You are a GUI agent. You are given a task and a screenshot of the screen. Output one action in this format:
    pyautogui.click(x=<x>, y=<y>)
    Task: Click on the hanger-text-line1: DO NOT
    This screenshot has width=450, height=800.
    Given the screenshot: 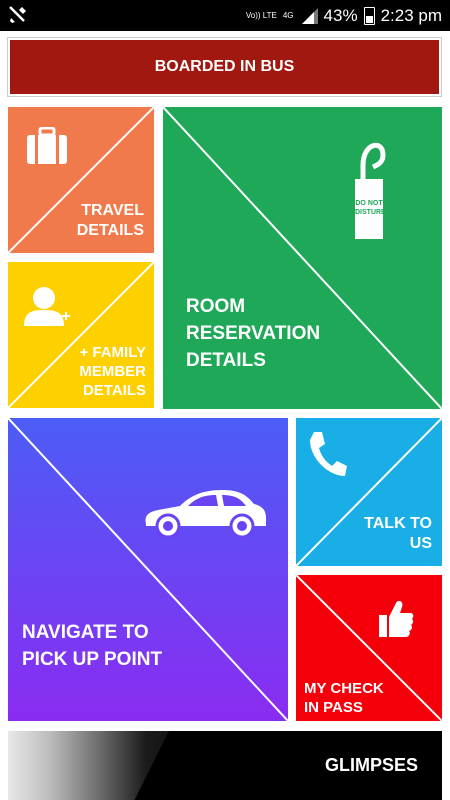 What is the action you would take?
    pyautogui.click(x=369, y=203)
    